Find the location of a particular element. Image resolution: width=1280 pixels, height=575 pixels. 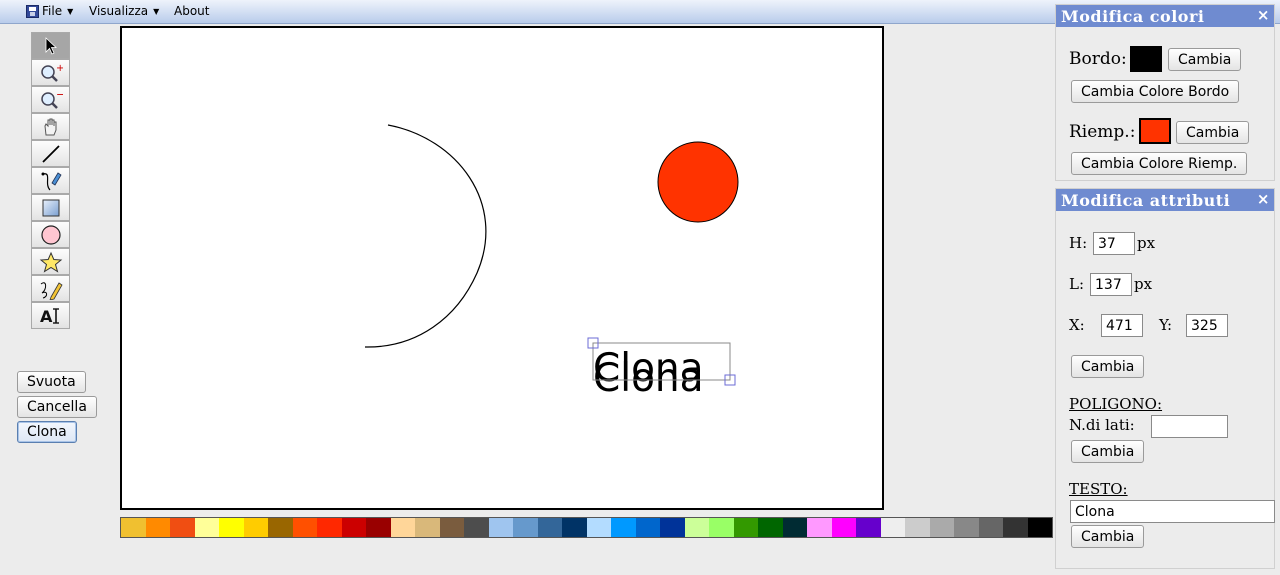

text-change-button: Cambia is located at coordinates (1108, 536).